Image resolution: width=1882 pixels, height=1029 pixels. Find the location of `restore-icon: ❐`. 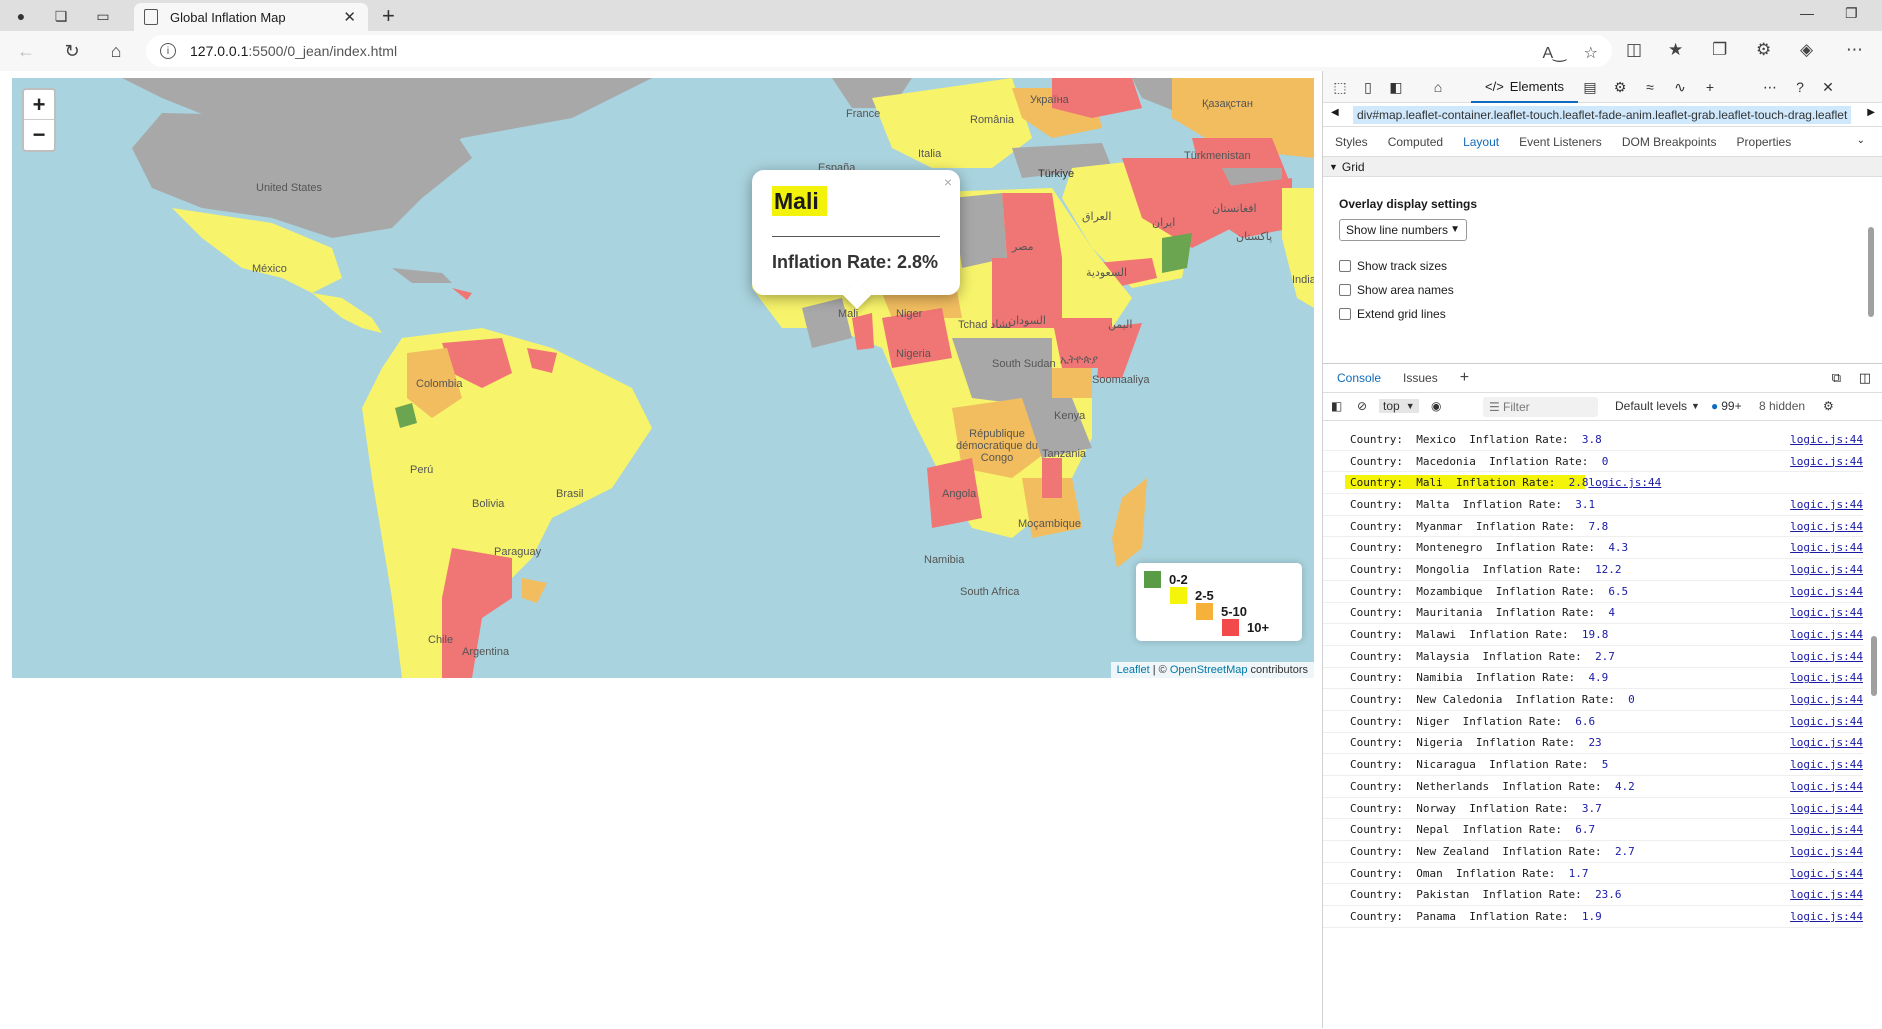

restore-icon: ❐ is located at coordinates (1851, 13).